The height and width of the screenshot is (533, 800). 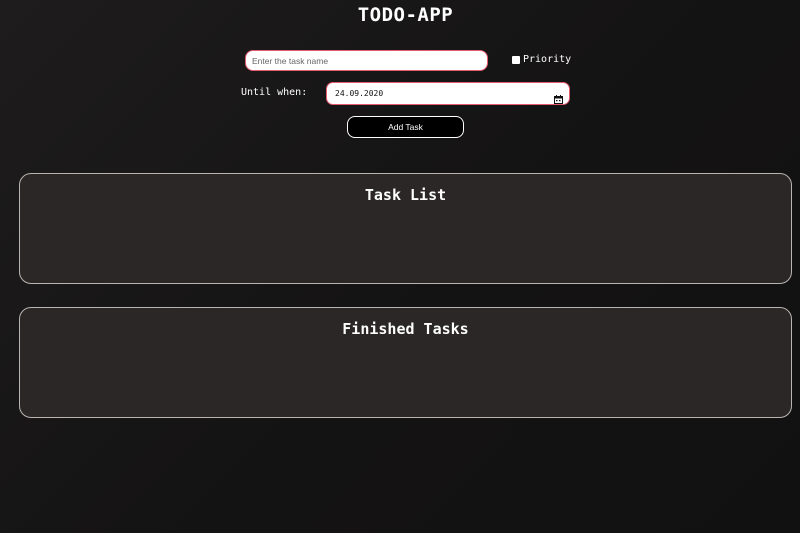 What do you see at coordinates (405, 329) in the screenshot?
I see `finished-tasks-title: Finished Tasks` at bounding box center [405, 329].